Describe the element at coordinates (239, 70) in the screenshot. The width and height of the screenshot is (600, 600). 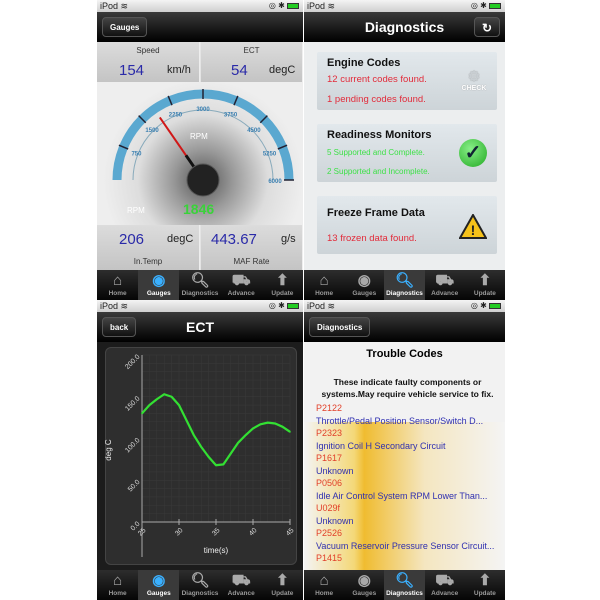
I see `ect-value: 54` at that location.